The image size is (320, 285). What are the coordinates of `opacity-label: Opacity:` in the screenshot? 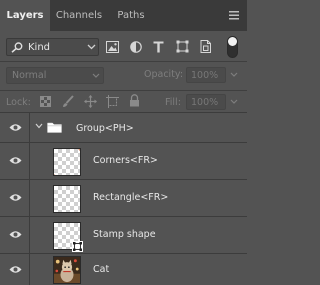 It's located at (164, 74).